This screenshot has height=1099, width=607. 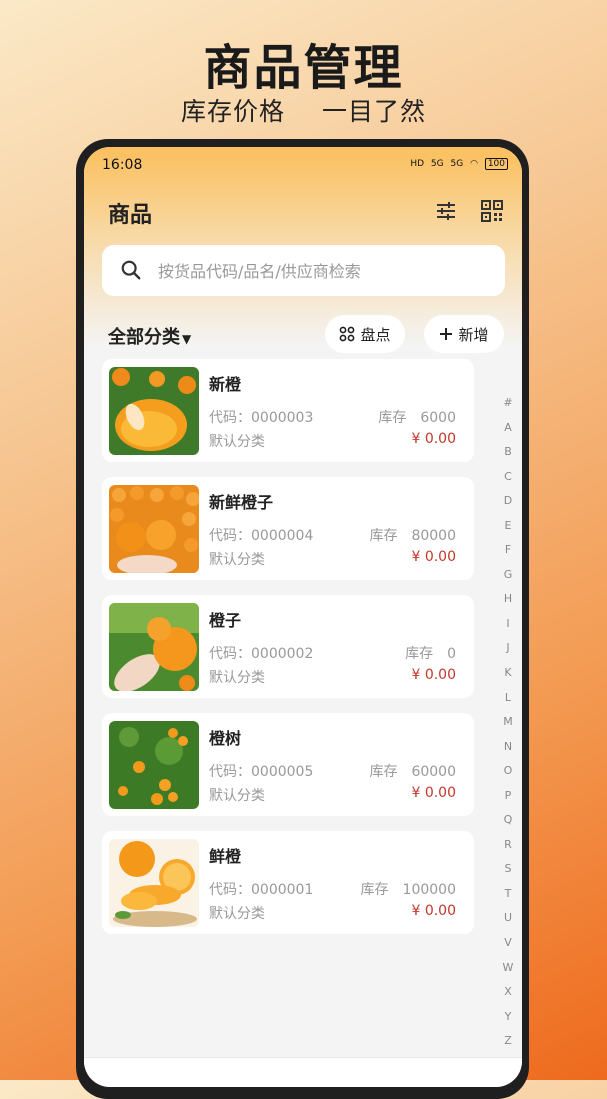 I want to click on product-stock: 库存 60000, so click(x=412, y=772).